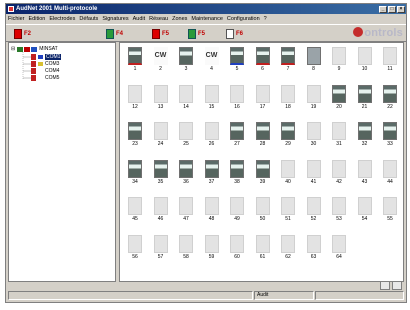  Describe the element at coordinates (263, 60) in the screenshot. I see `device-slot-6: 6` at that location.